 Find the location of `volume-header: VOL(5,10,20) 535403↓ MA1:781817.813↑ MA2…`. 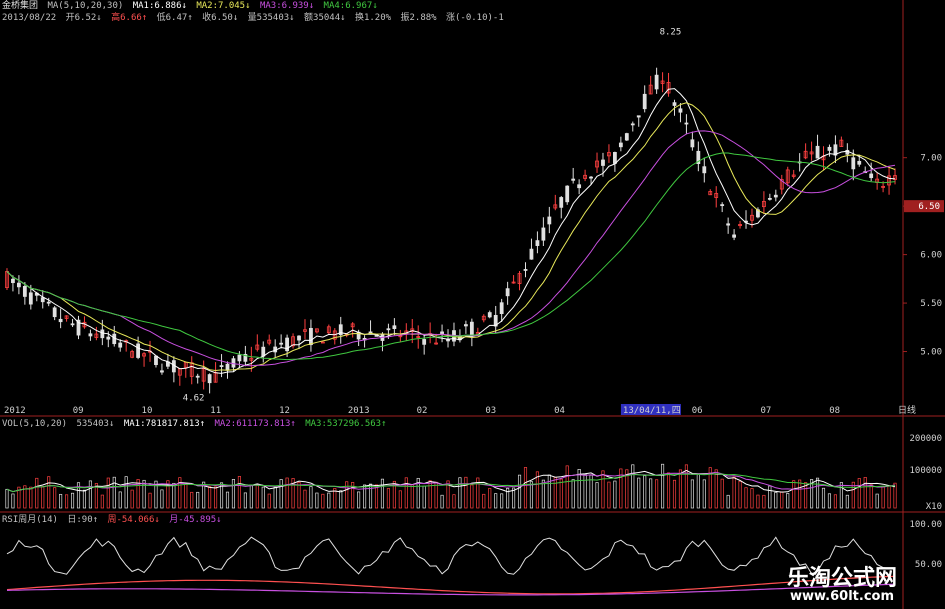

volume-header: VOL(5,10,20) 535403↓ MA1:781817.813↑ MA2… is located at coordinates (196, 424).